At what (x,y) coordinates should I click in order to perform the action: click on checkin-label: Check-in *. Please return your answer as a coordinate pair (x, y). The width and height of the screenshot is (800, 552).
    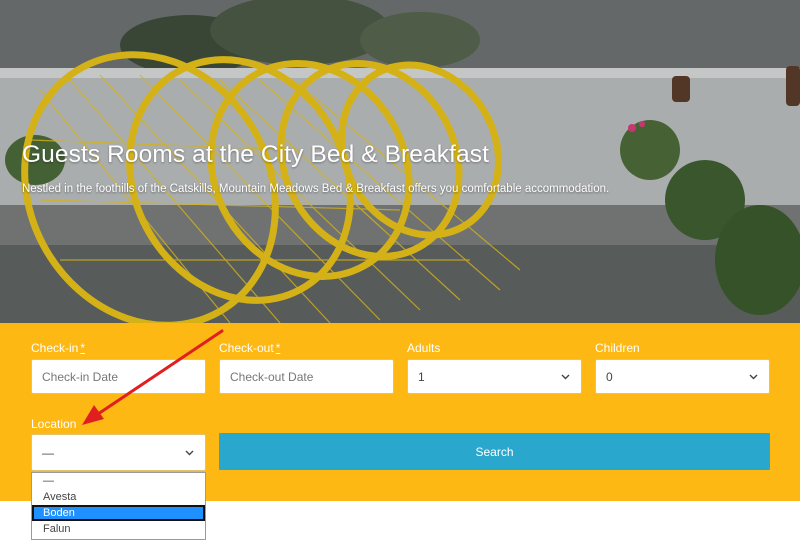
    Looking at the image, I should click on (58, 348).